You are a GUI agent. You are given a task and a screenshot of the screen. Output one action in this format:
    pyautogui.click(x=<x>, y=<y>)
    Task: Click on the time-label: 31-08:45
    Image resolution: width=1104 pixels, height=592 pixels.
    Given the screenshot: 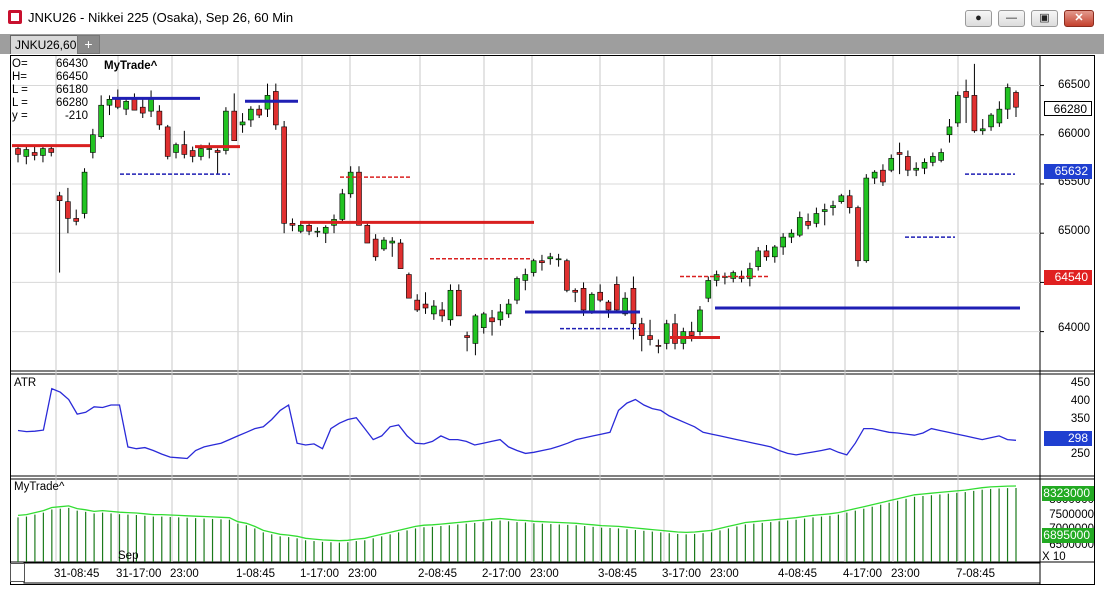 What is the action you would take?
    pyautogui.click(x=77, y=574)
    